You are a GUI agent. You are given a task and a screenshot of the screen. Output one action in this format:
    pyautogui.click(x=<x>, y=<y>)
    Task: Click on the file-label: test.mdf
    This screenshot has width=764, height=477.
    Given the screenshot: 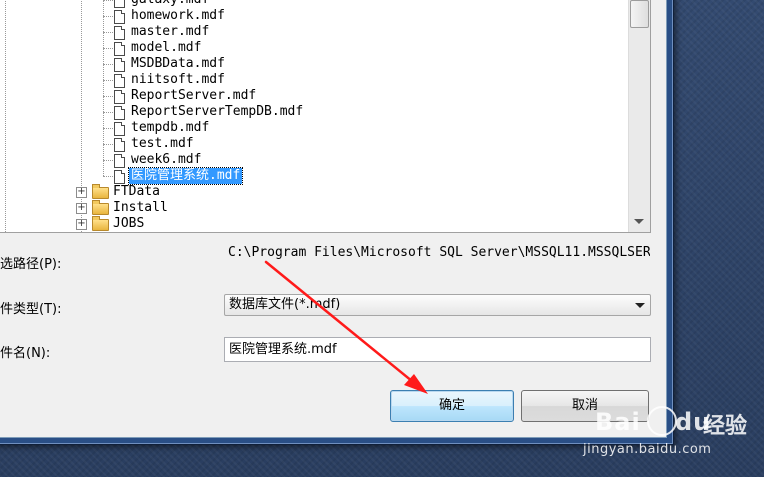 What is the action you would take?
    pyautogui.click(x=162, y=143)
    